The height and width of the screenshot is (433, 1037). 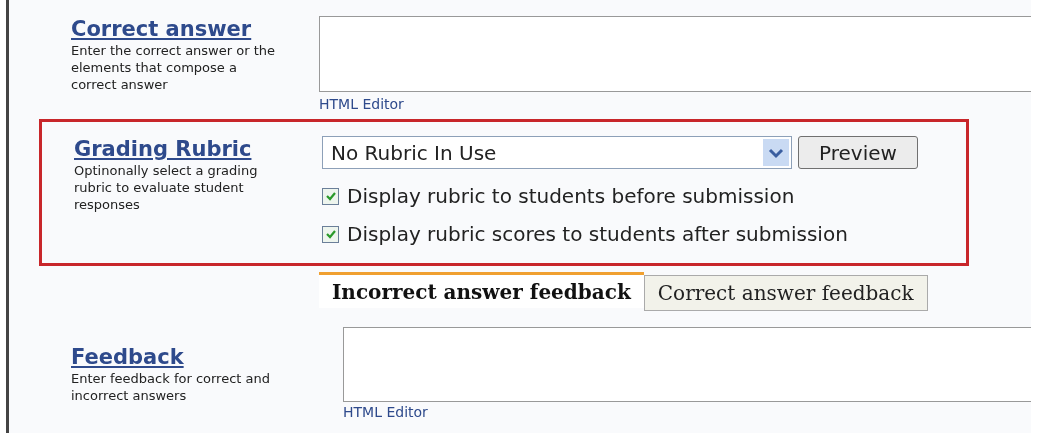 What do you see at coordinates (597, 234) in the screenshot?
I see `checkbox-label: Display rubric scores to students after submission` at bounding box center [597, 234].